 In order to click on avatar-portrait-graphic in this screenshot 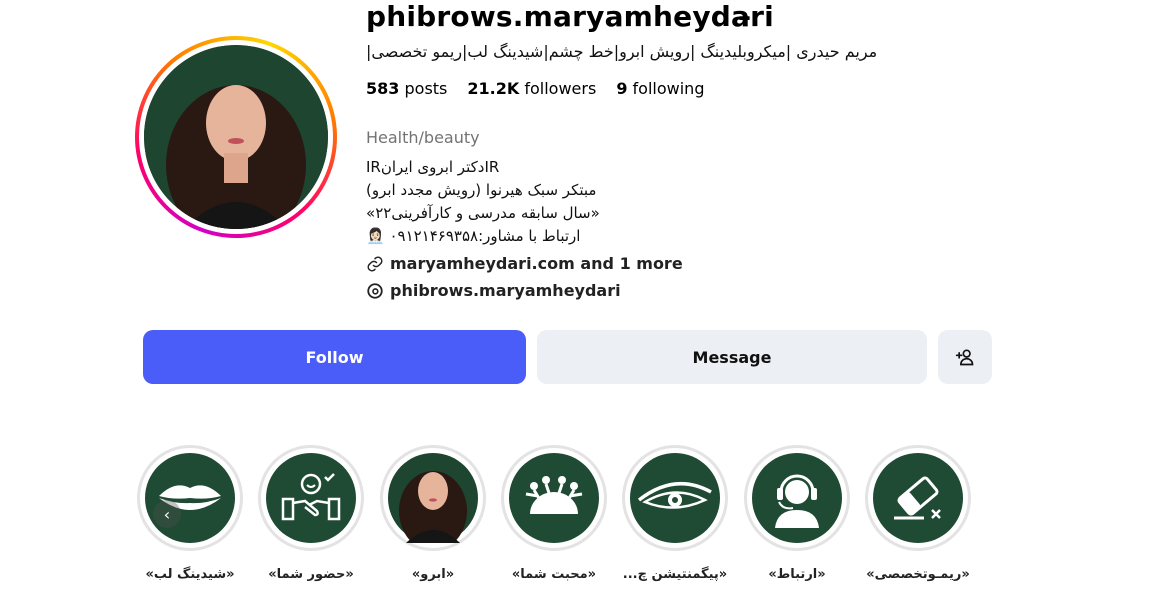, I will do `click(236, 137)`.